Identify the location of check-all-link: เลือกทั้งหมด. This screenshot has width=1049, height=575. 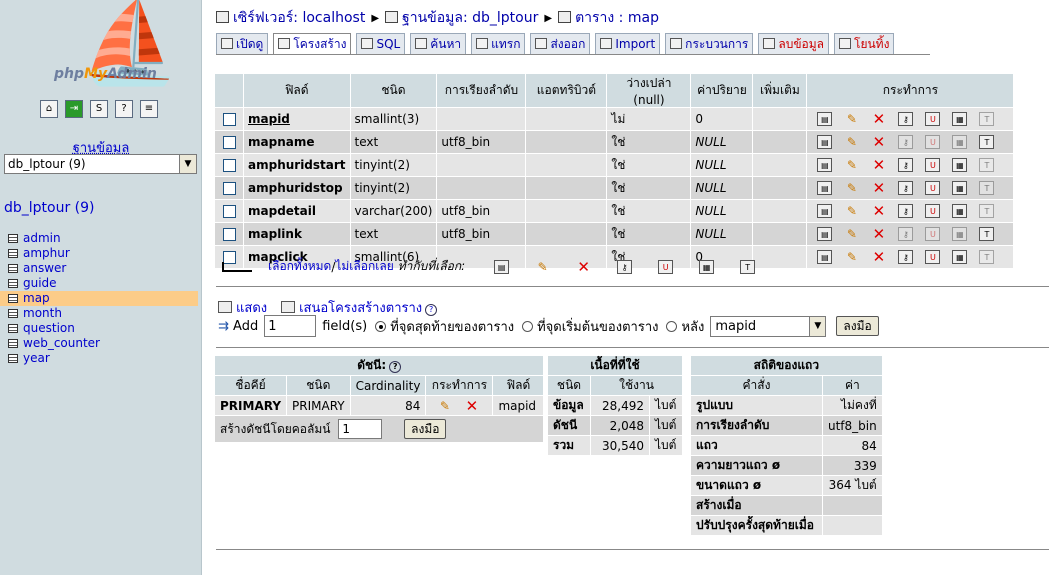
(299, 266).